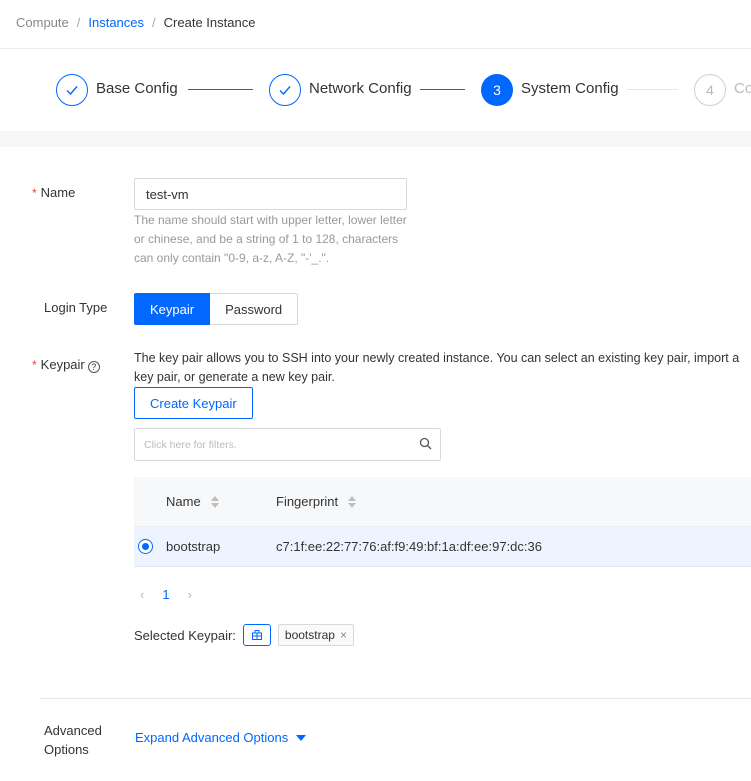 This screenshot has width=751, height=781. I want to click on create-keypair-button: Create Keypair, so click(193, 403).